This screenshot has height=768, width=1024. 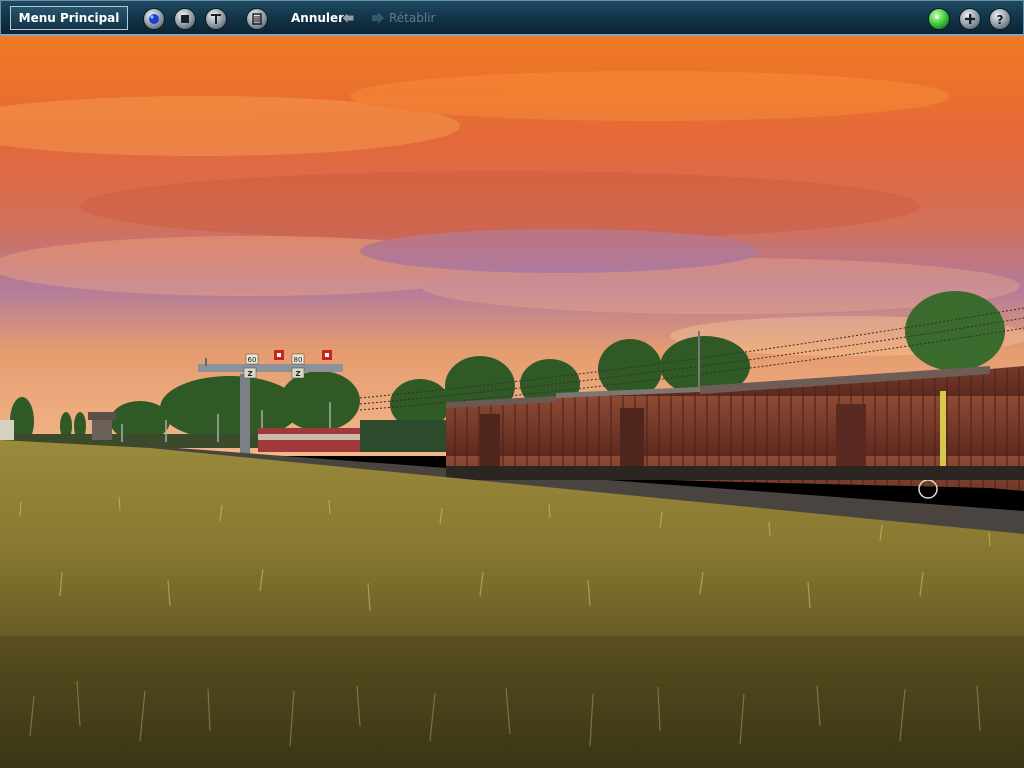 I want to click on trash-icon, so click(x=257, y=19).